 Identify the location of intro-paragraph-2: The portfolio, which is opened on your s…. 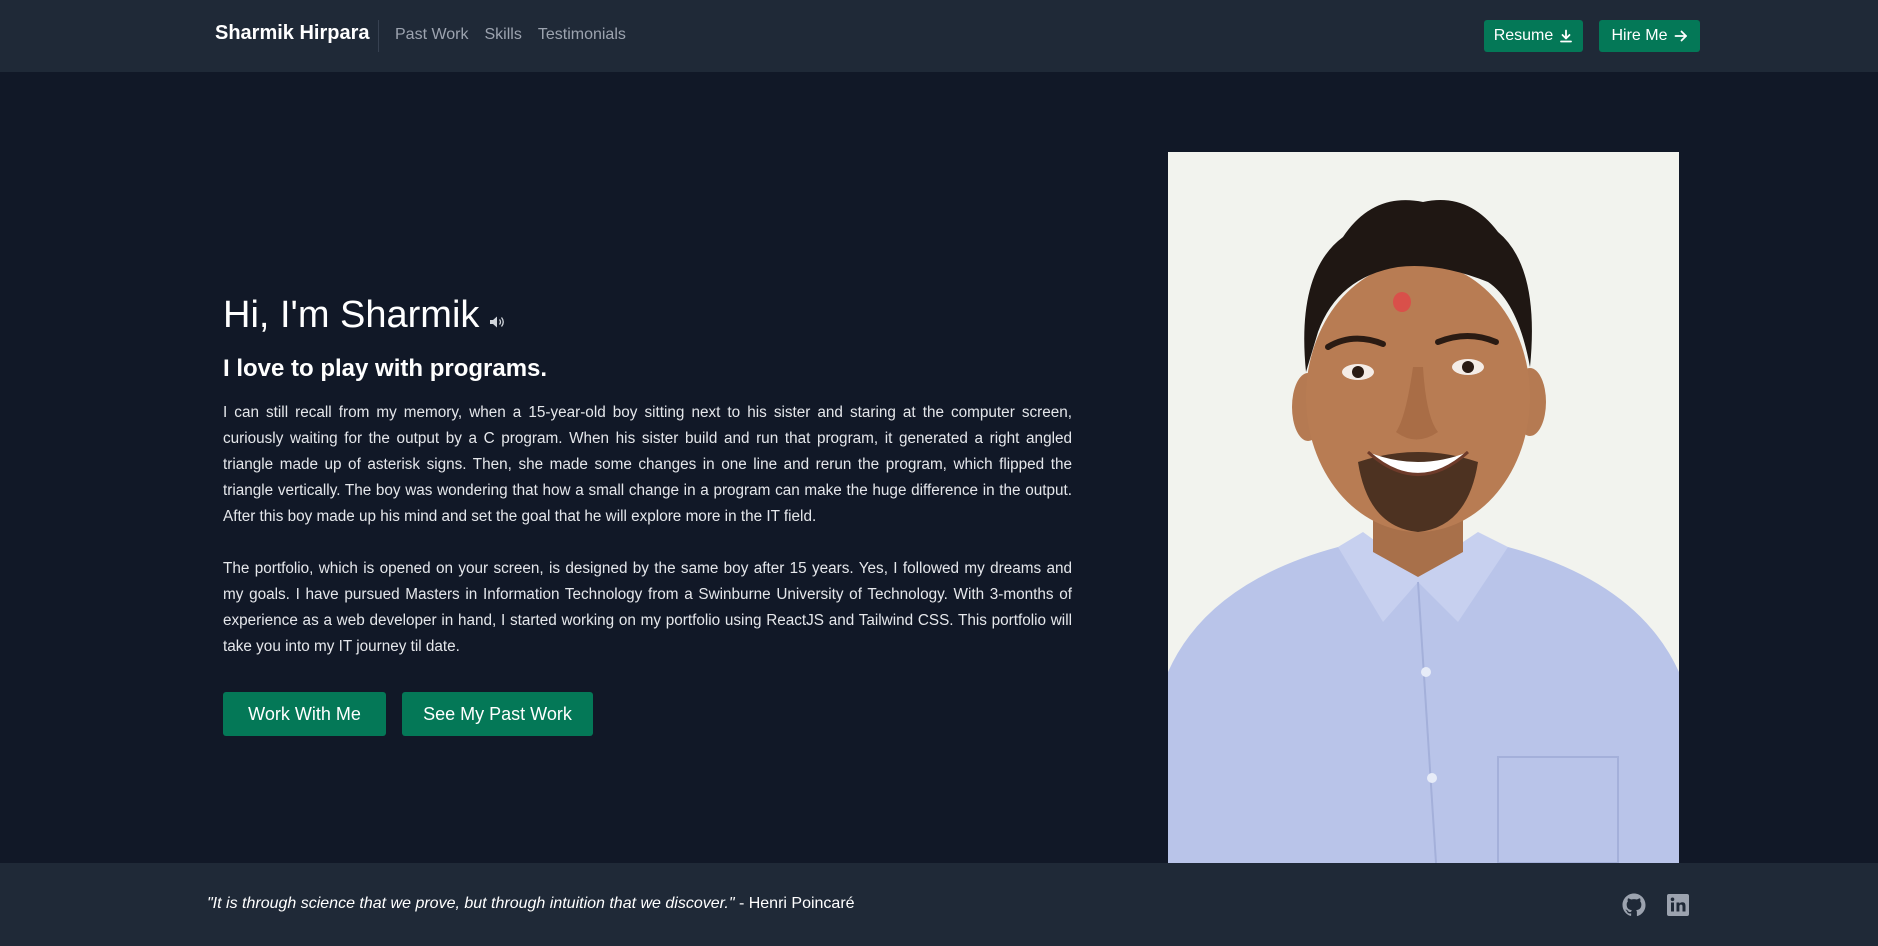
(647, 607).